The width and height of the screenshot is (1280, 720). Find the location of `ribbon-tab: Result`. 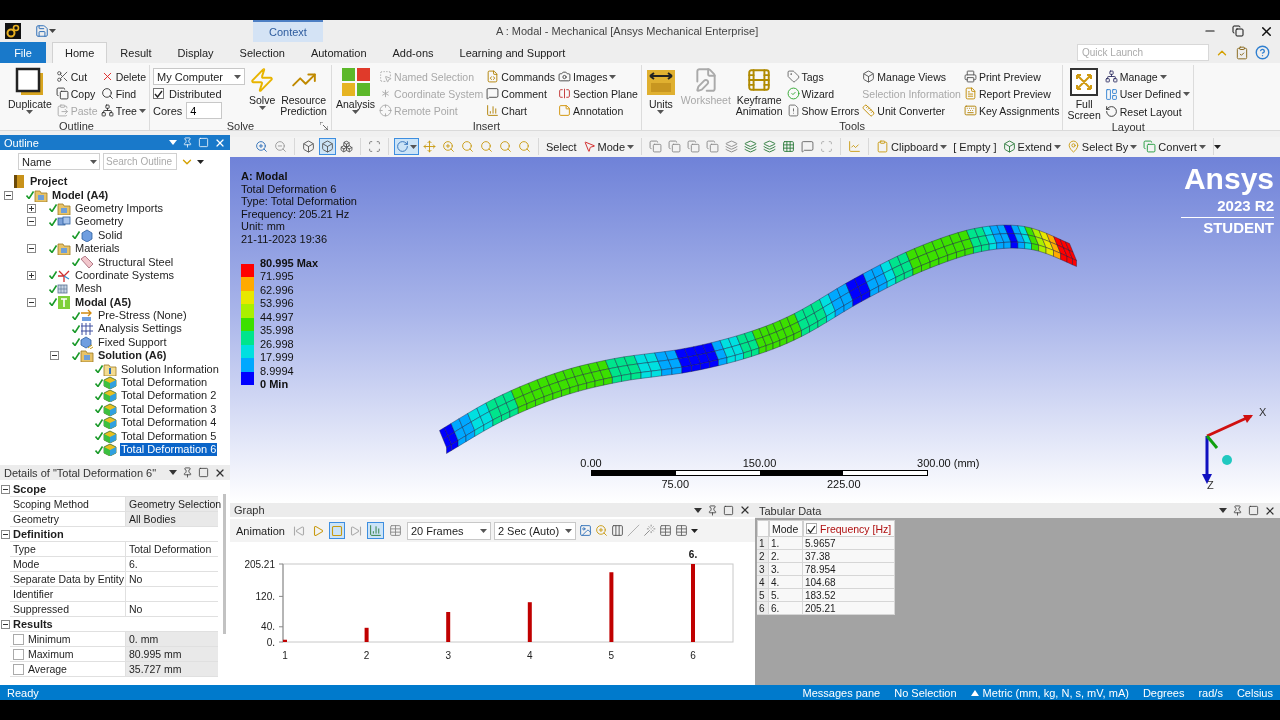

ribbon-tab: Result is located at coordinates (136, 52).